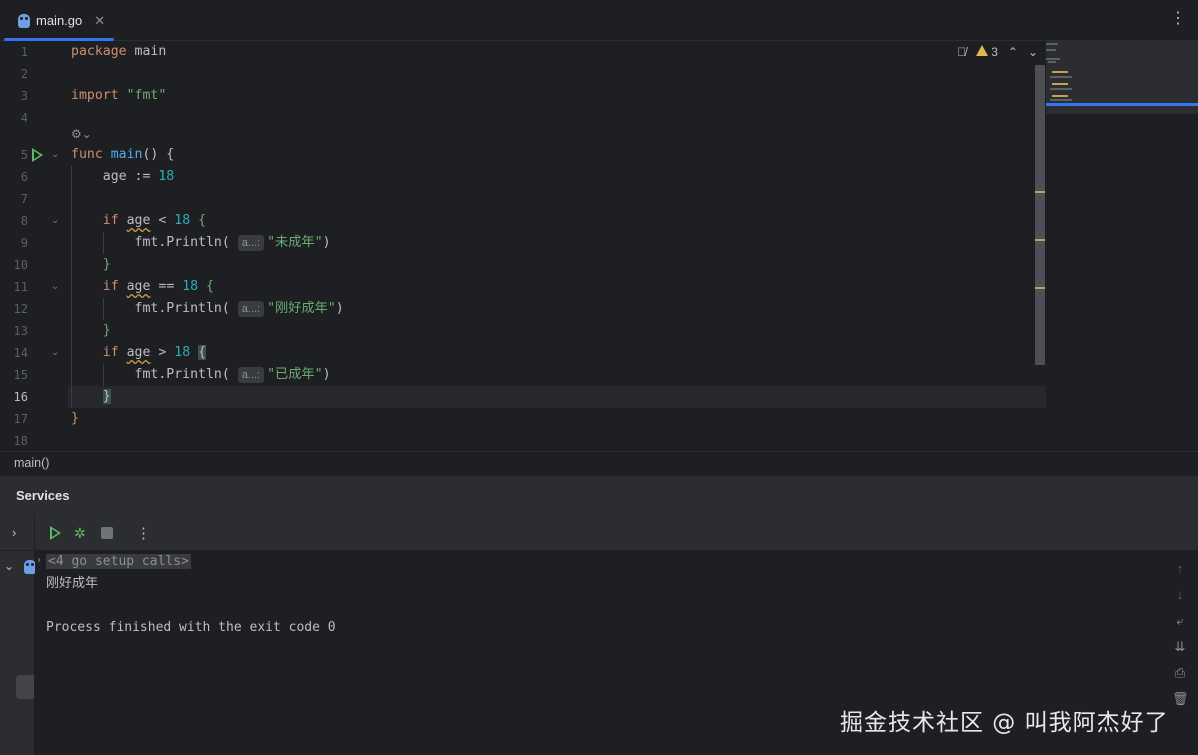 This screenshot has height=755, width=1198. Describe the element at coordinates (24, 74) in the screenshot. I see `code-line: 2` at that location.